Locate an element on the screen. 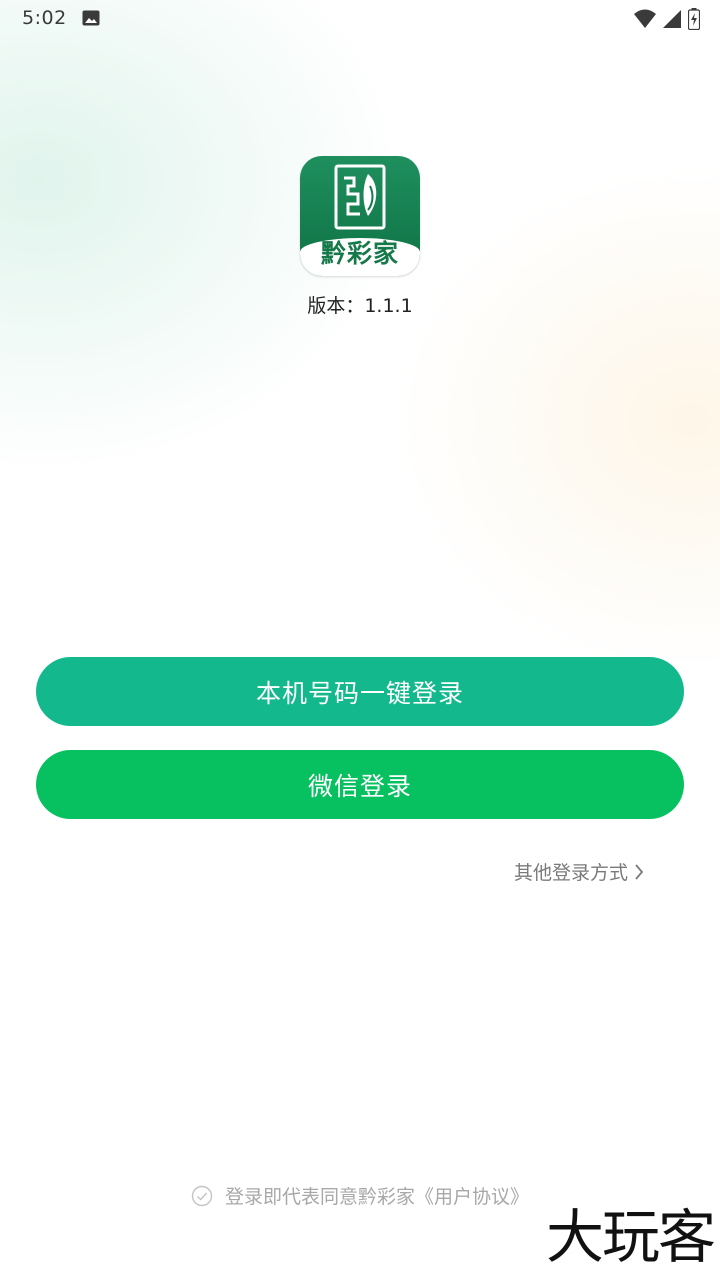 The width and height of the screenshot is (720, 1280). other-login-link: 其他登录方式 is located at coordinates (579, 871).